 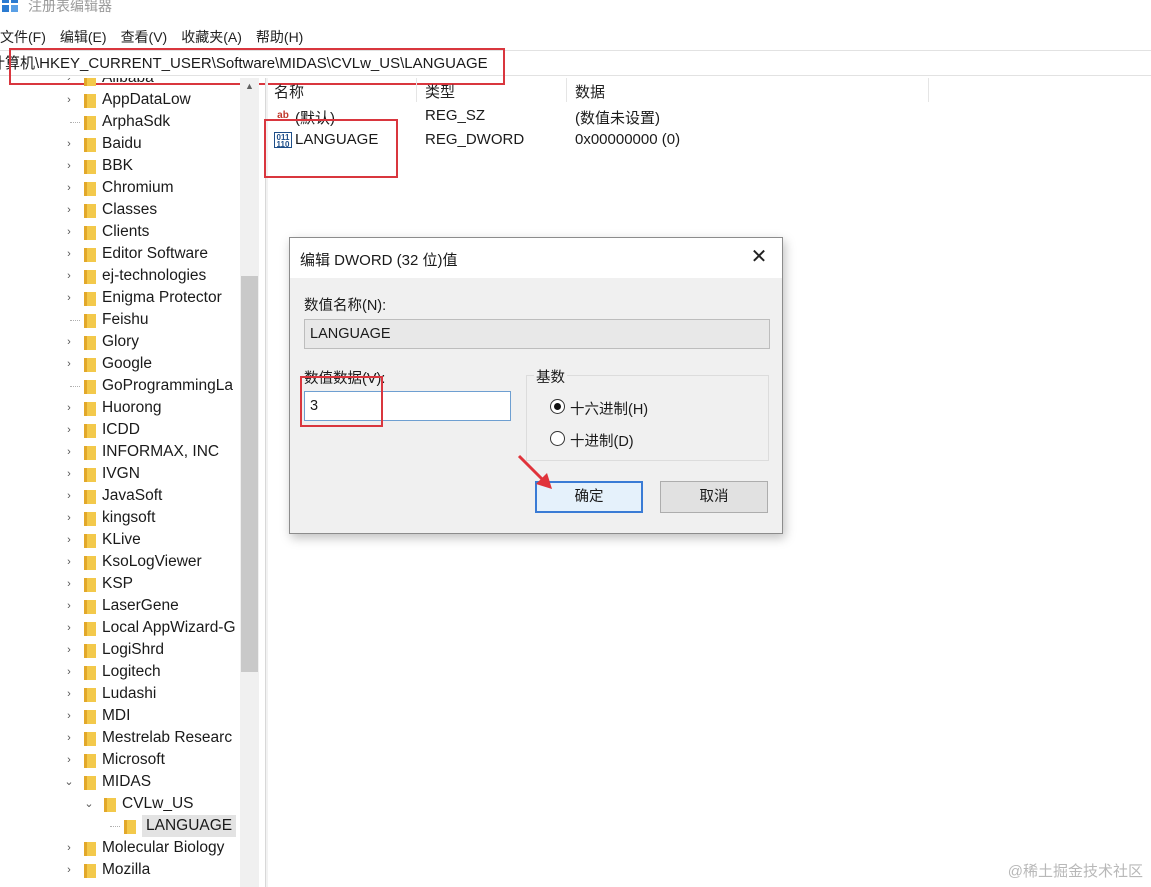 What do you see at coordinates (120, 122) in the screenshot?
I see `tree-item-arphasdk: ArphaSdk` at bounding box center [120, 122].